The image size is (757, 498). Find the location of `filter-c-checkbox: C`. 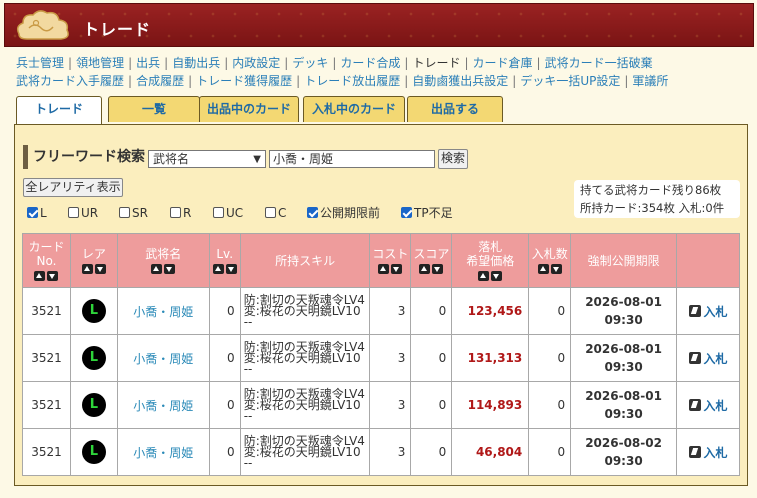

filter-c-checkbox: C is located at coordinates (275, 213).